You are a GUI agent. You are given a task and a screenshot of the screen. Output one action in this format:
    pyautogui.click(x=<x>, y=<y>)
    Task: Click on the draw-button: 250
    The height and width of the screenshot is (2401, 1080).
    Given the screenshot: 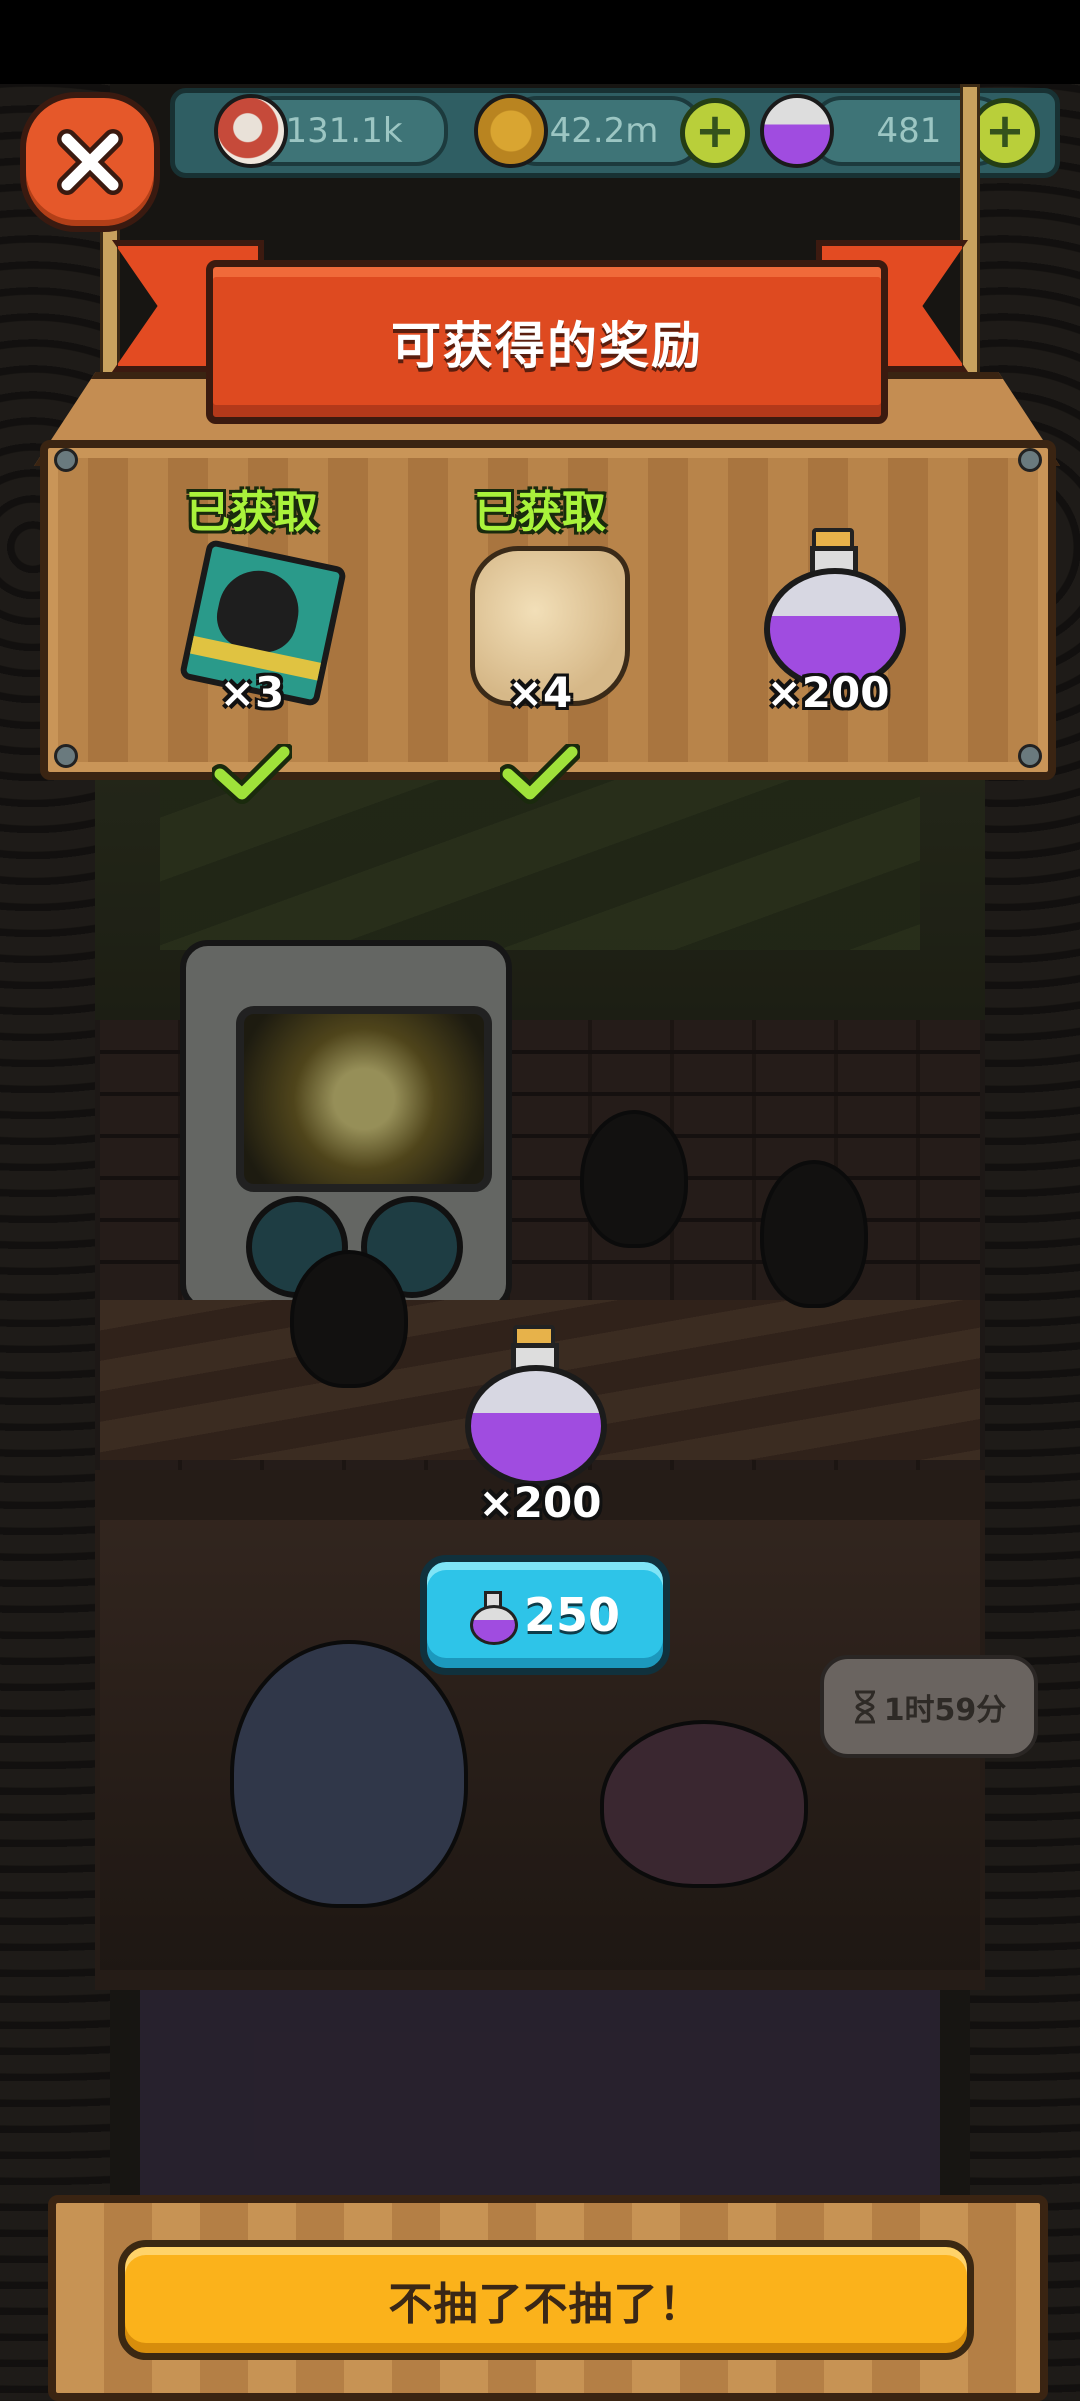 What is the action you would take?
    pyautogui.click(x=545, y=1615)
    